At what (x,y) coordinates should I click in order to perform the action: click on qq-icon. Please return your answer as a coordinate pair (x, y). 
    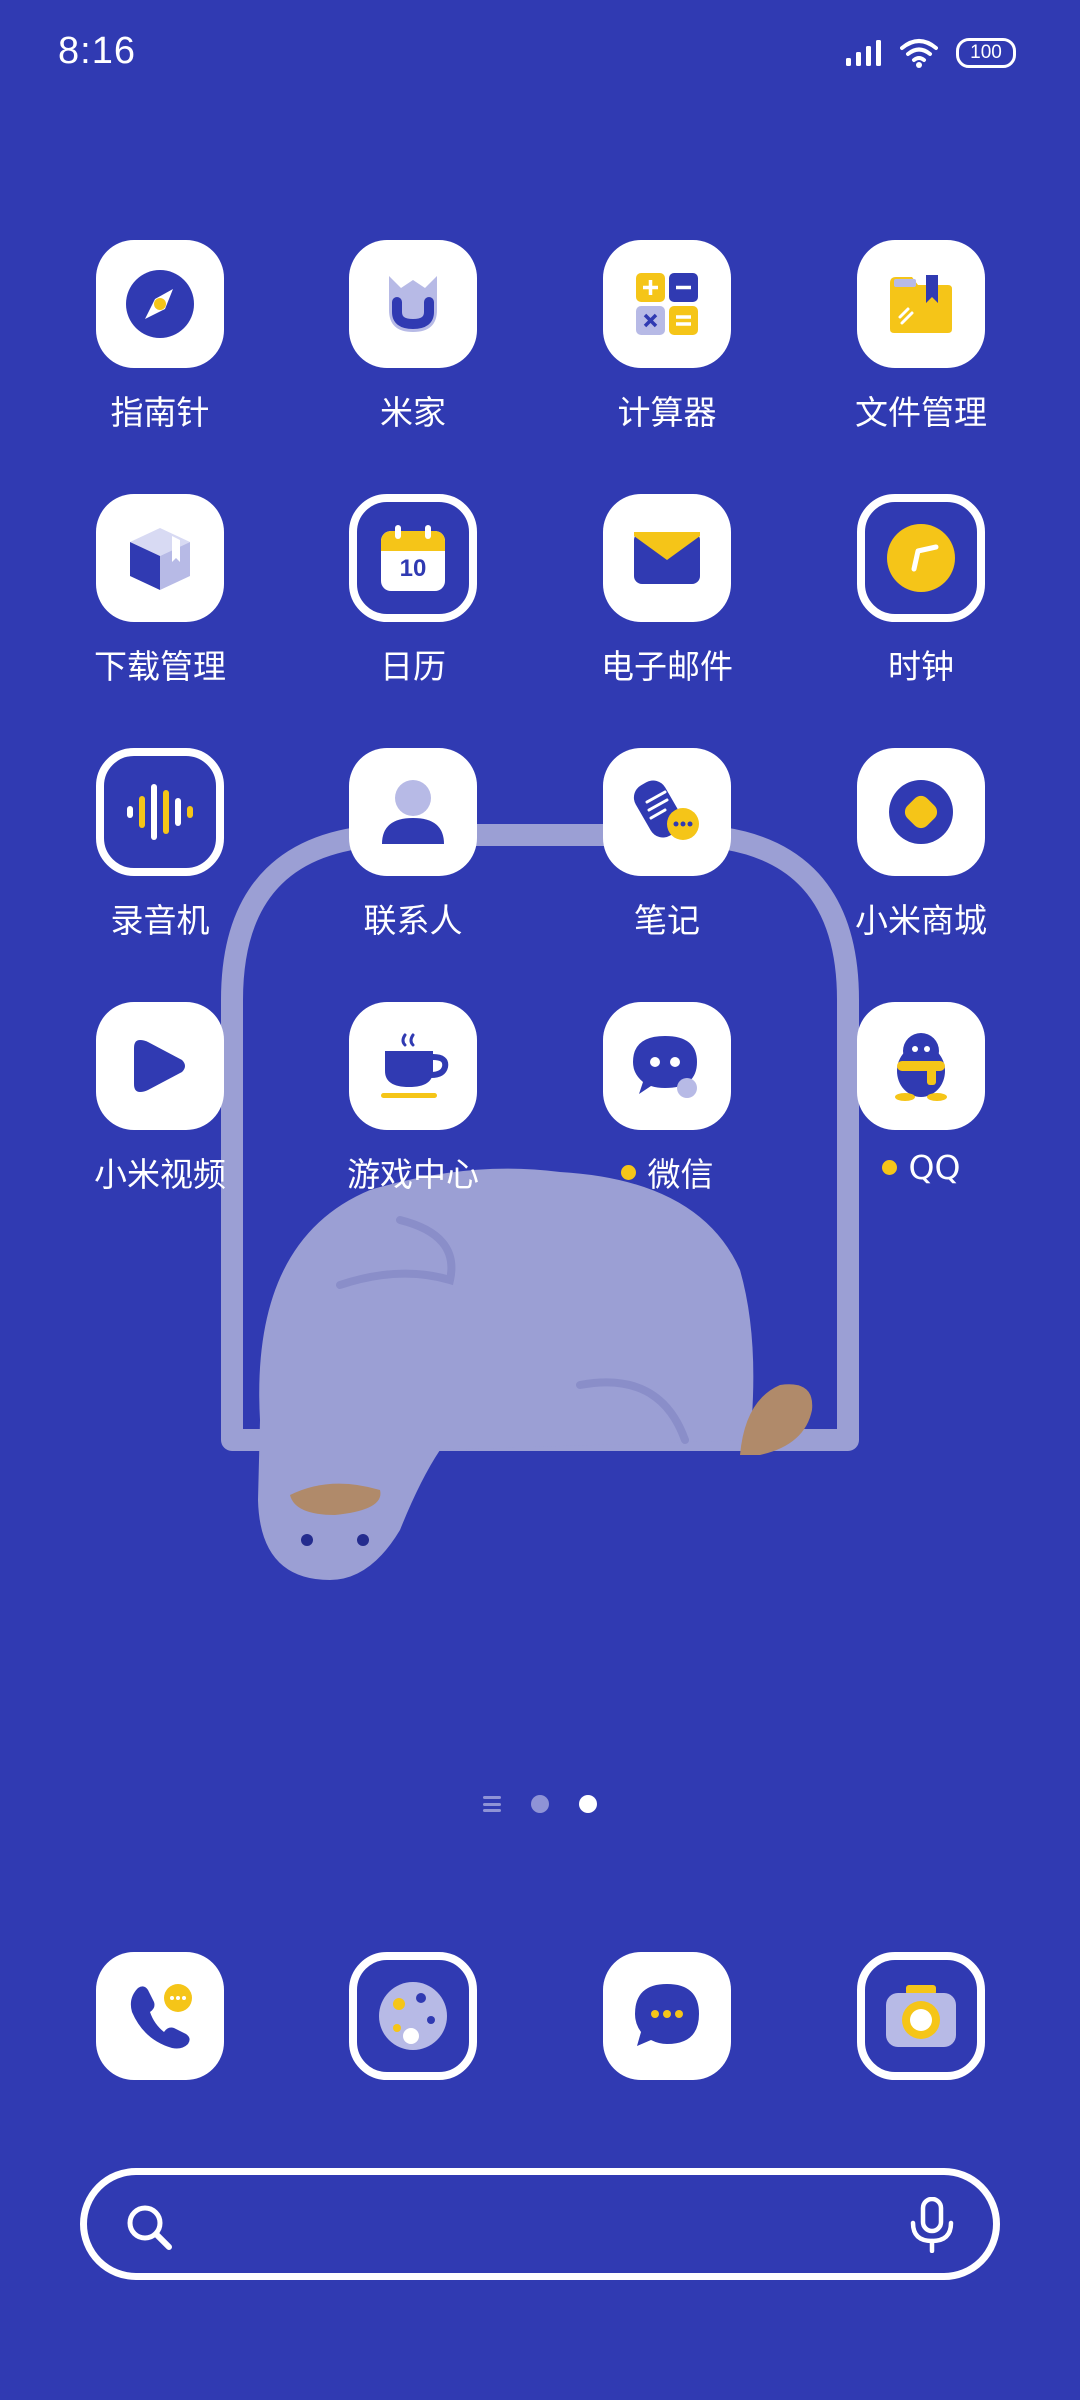
    Looking at the image, I should click on (921, 1066).